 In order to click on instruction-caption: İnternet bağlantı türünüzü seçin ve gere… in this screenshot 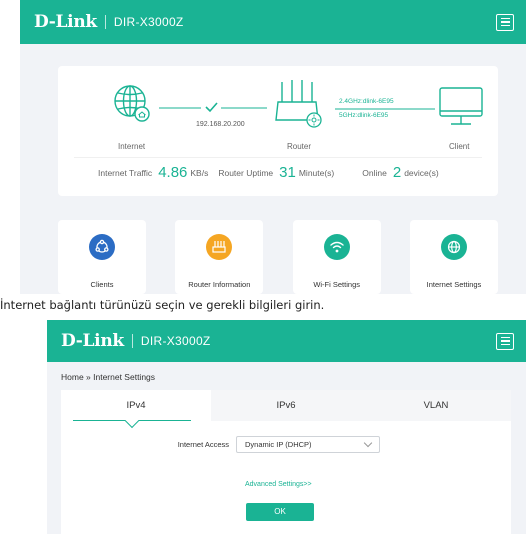, I will do `click(162, 305)`.